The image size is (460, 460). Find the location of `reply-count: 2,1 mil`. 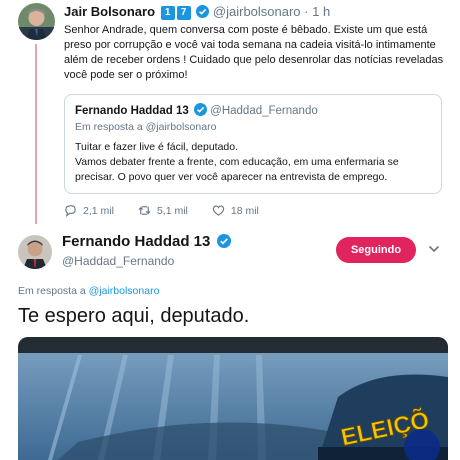

reply-count: 2,1 mil is located at coordinates (98, 210).